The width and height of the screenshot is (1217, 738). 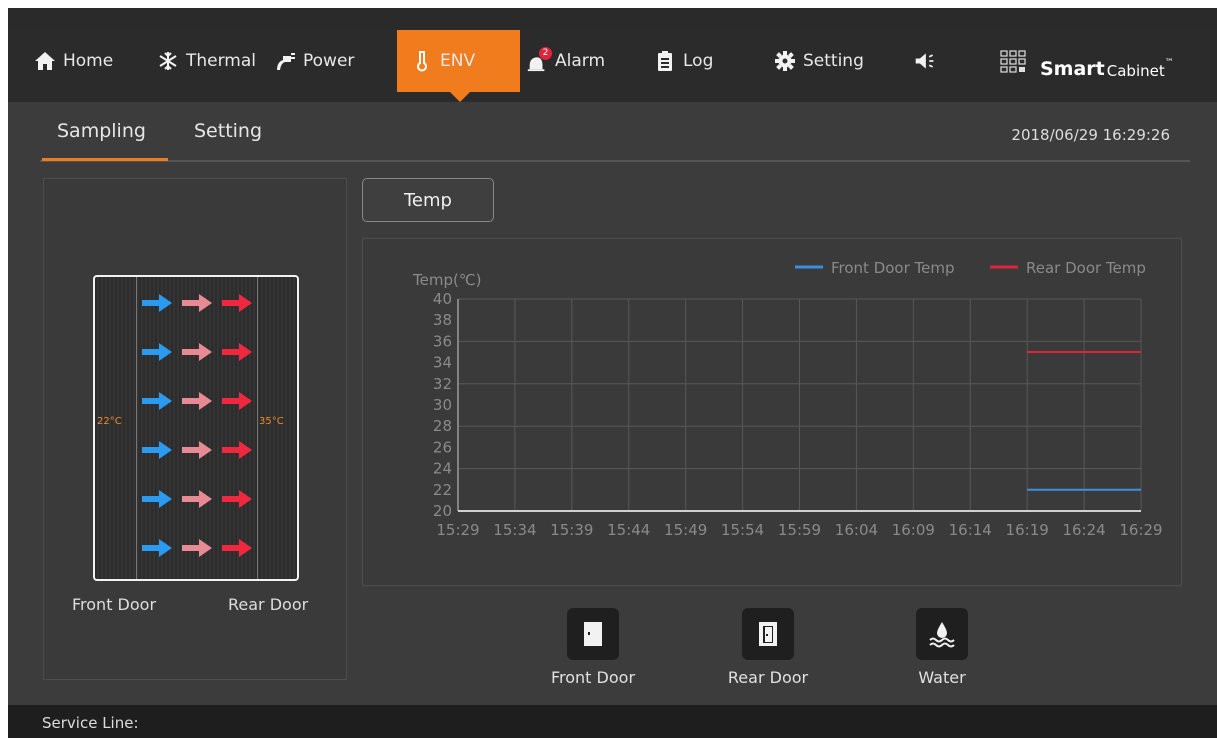 I want to click on brand-trademark: ™, so click(x=1169, y=63).